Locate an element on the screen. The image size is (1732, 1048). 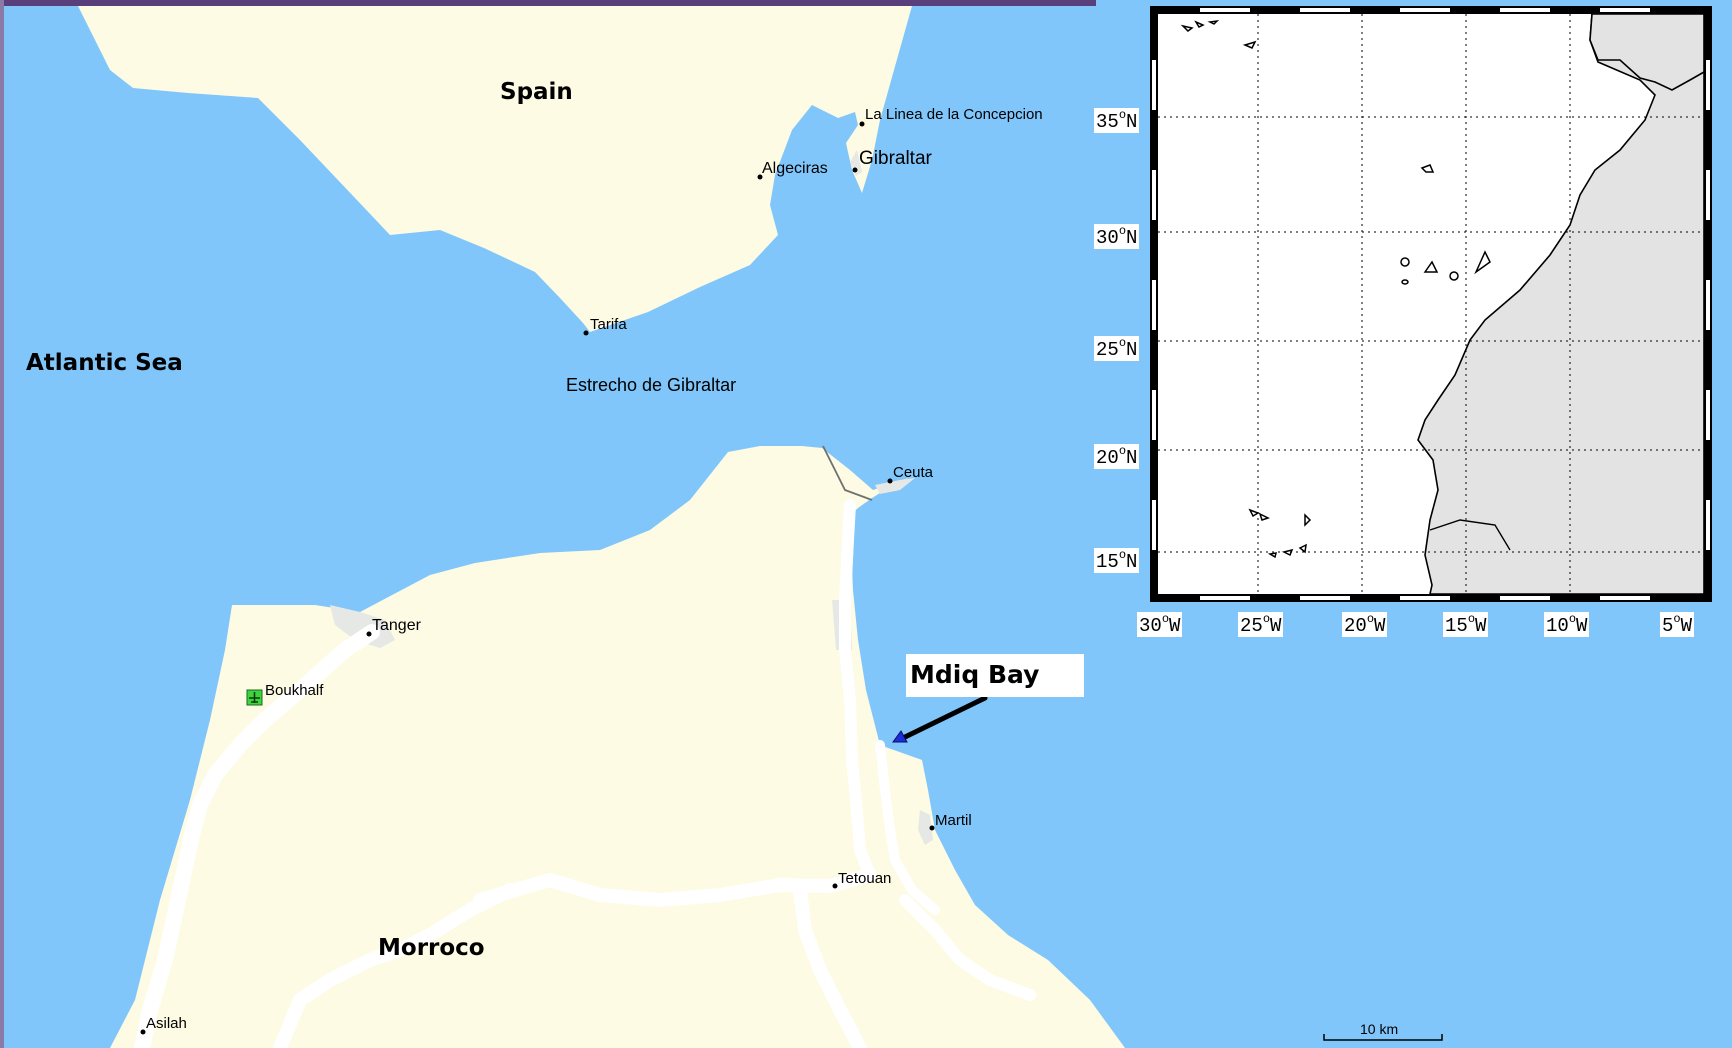
martil-dot is located at coordinates (932, 828).